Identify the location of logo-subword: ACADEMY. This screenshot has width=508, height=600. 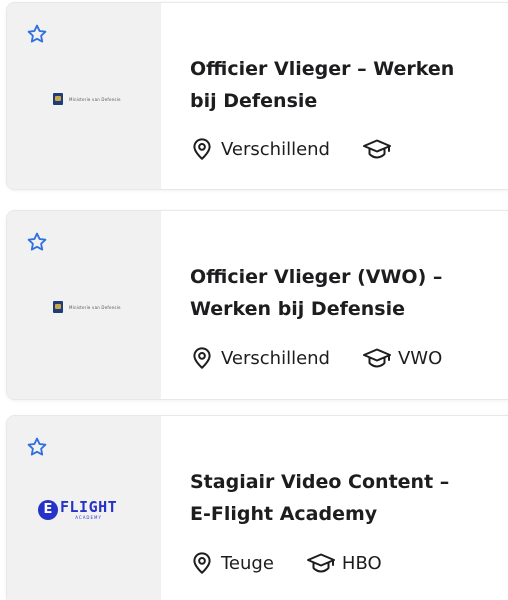
(88, 517).